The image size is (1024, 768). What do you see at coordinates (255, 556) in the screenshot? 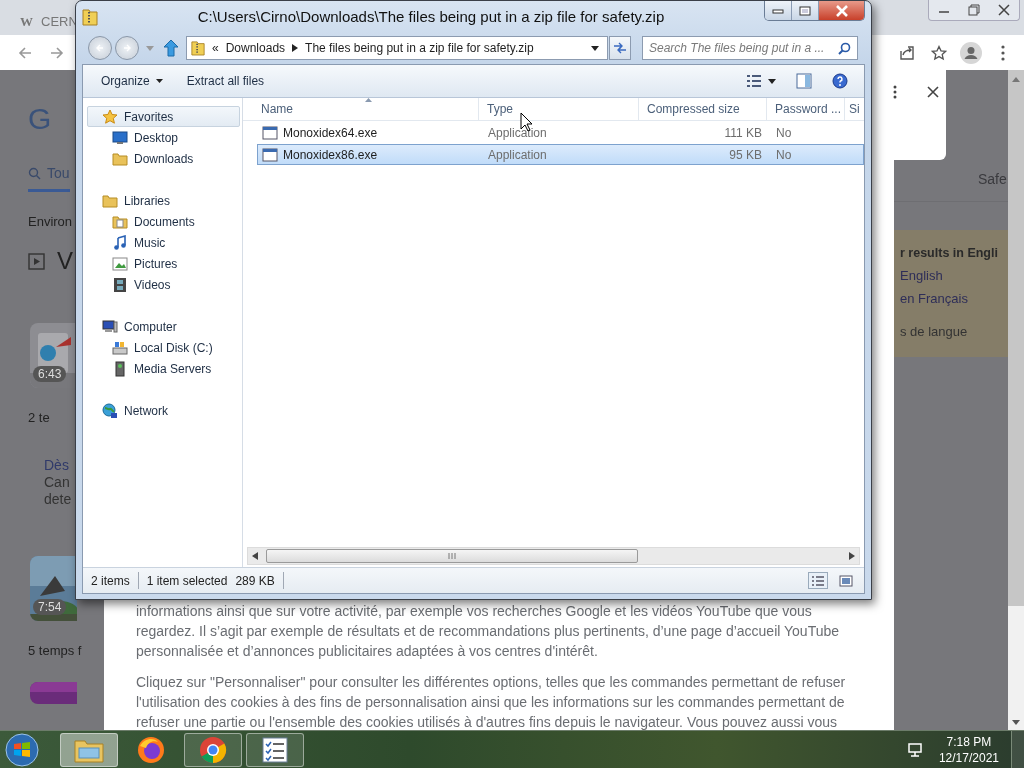
I see `scroll-left-icon` at bounding box center [255, 556].